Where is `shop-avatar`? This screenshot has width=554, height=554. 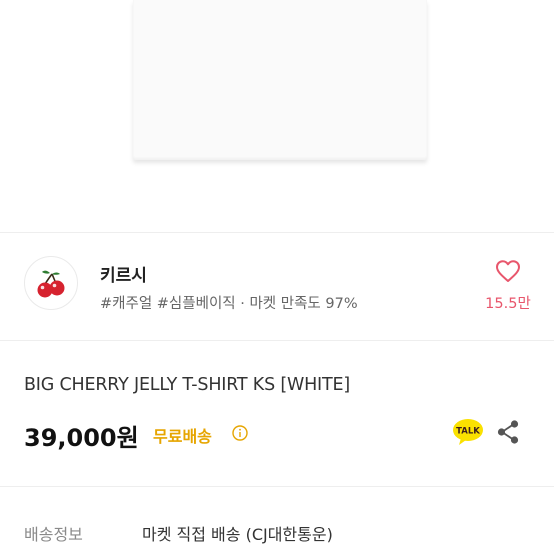
shop-avatar is located at coordinates (51, 283).